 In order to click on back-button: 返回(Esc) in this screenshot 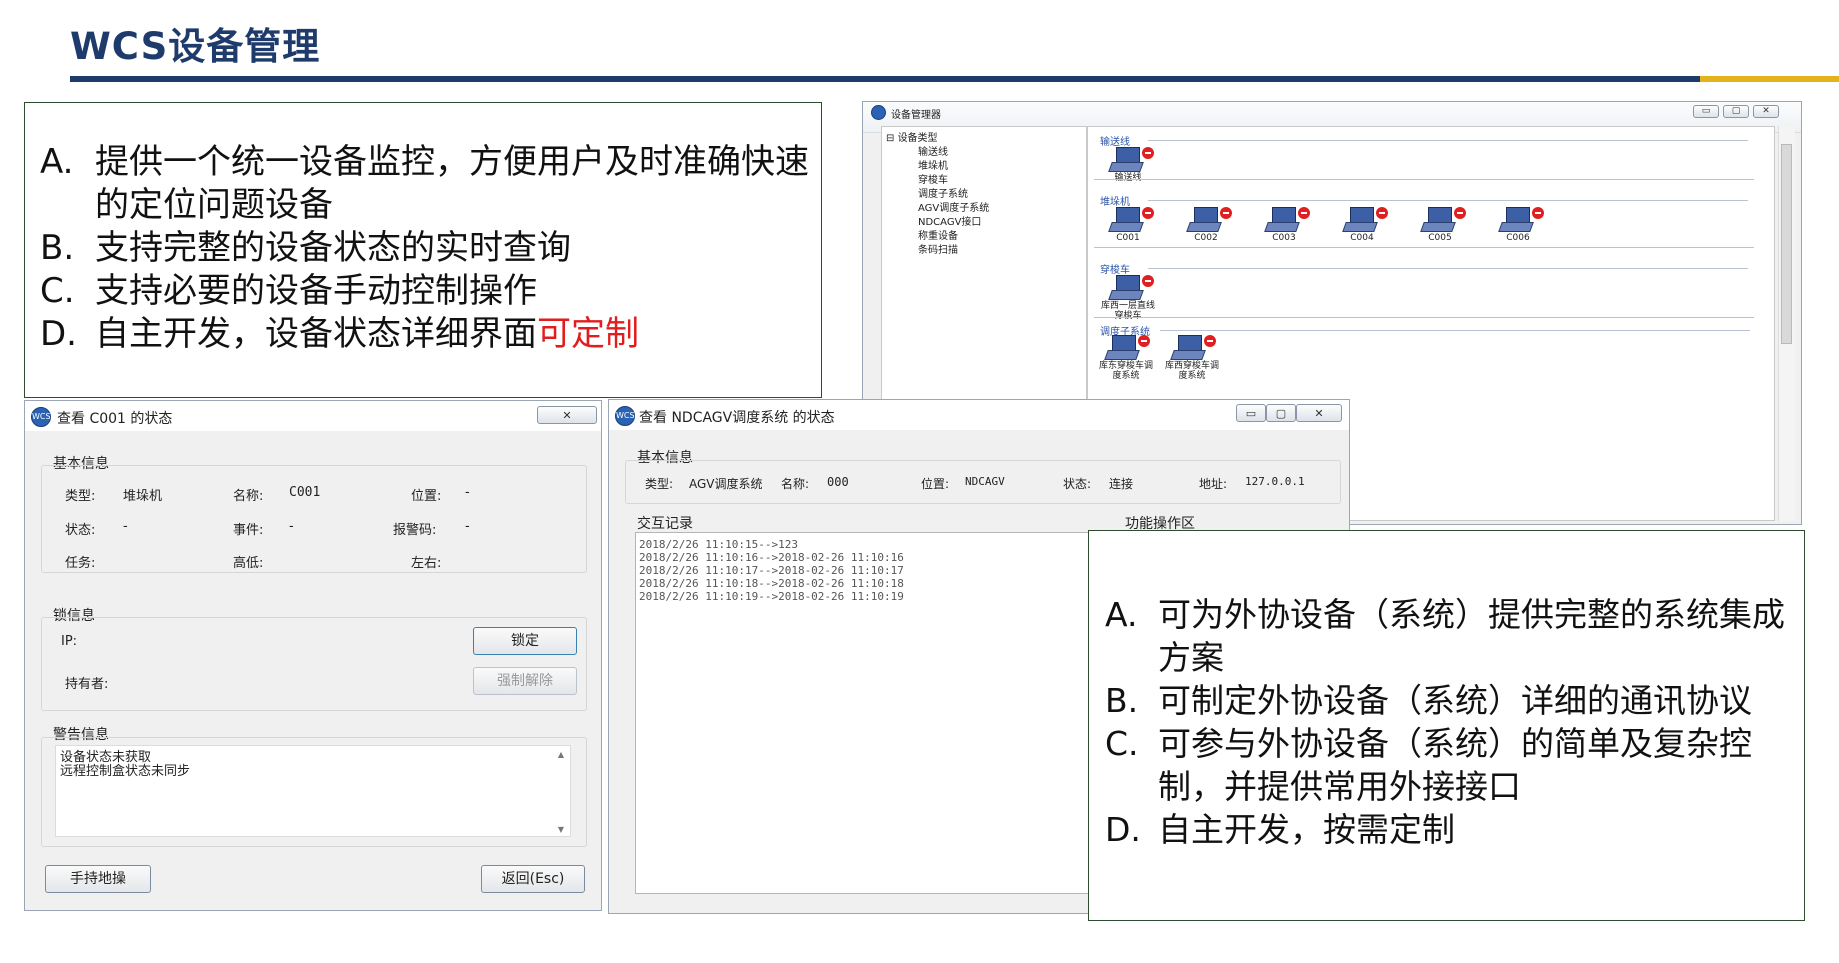, I will do `click(533, 879)`.